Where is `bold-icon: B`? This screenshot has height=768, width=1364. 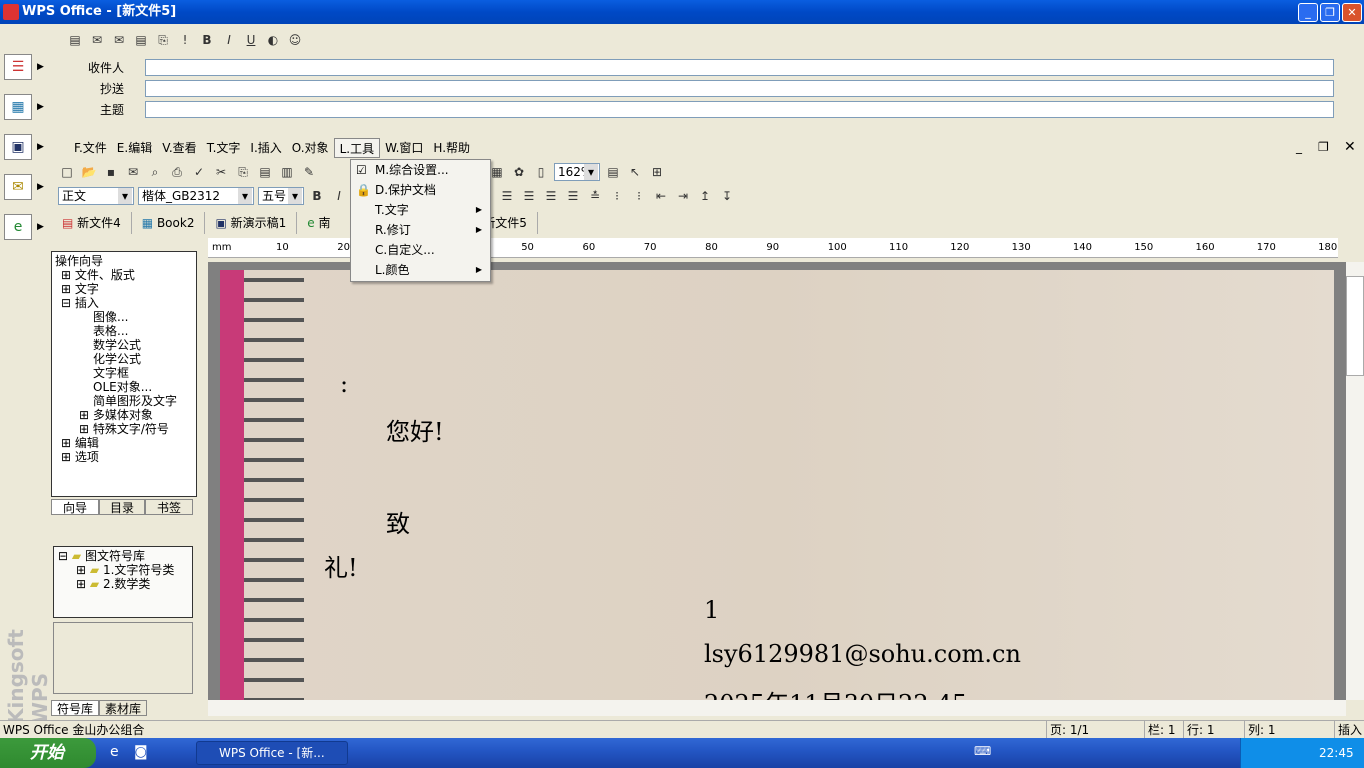 bold-icon: B is located at coordinates (207, 40).